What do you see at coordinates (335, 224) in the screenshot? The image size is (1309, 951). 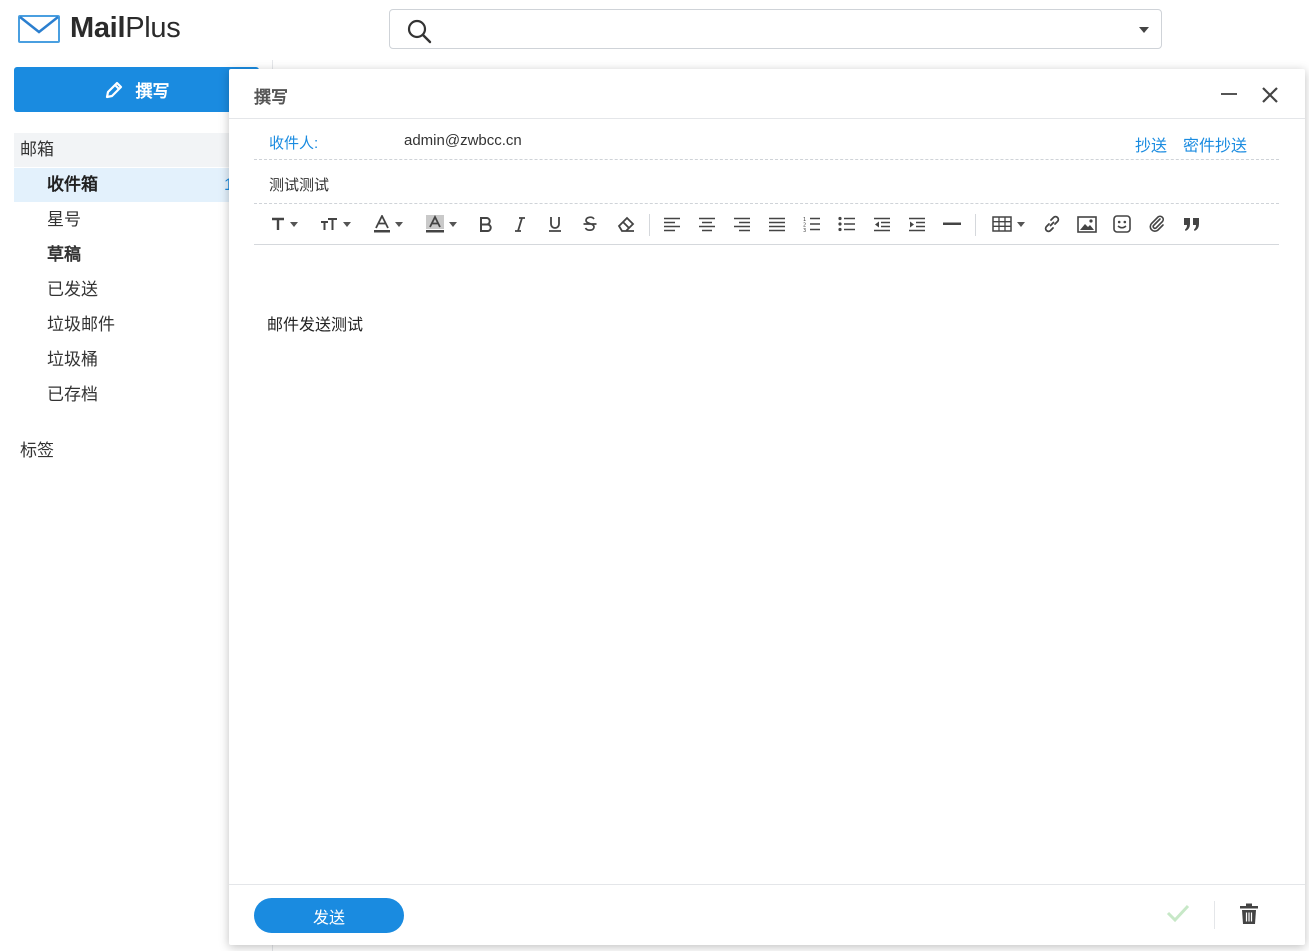 I see `text-size-icon` at bounding box center [335, 224].